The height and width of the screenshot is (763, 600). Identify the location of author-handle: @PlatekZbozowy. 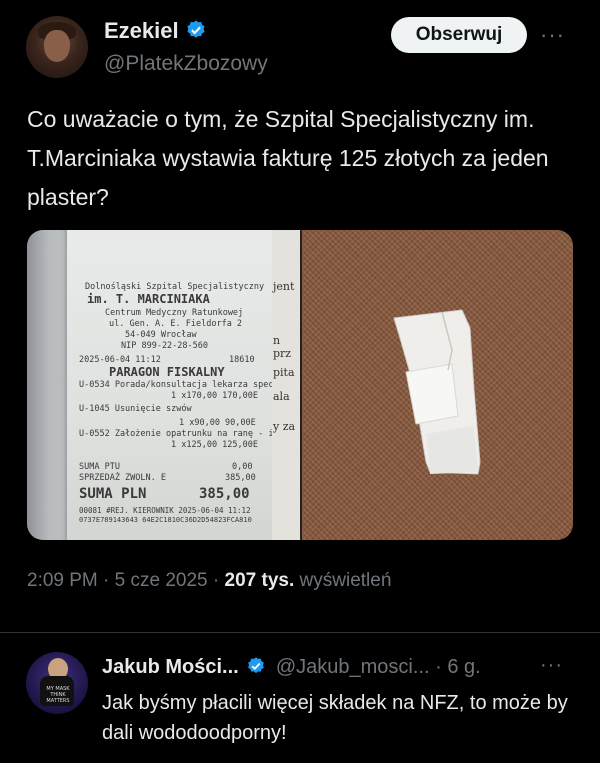
(186, 64).